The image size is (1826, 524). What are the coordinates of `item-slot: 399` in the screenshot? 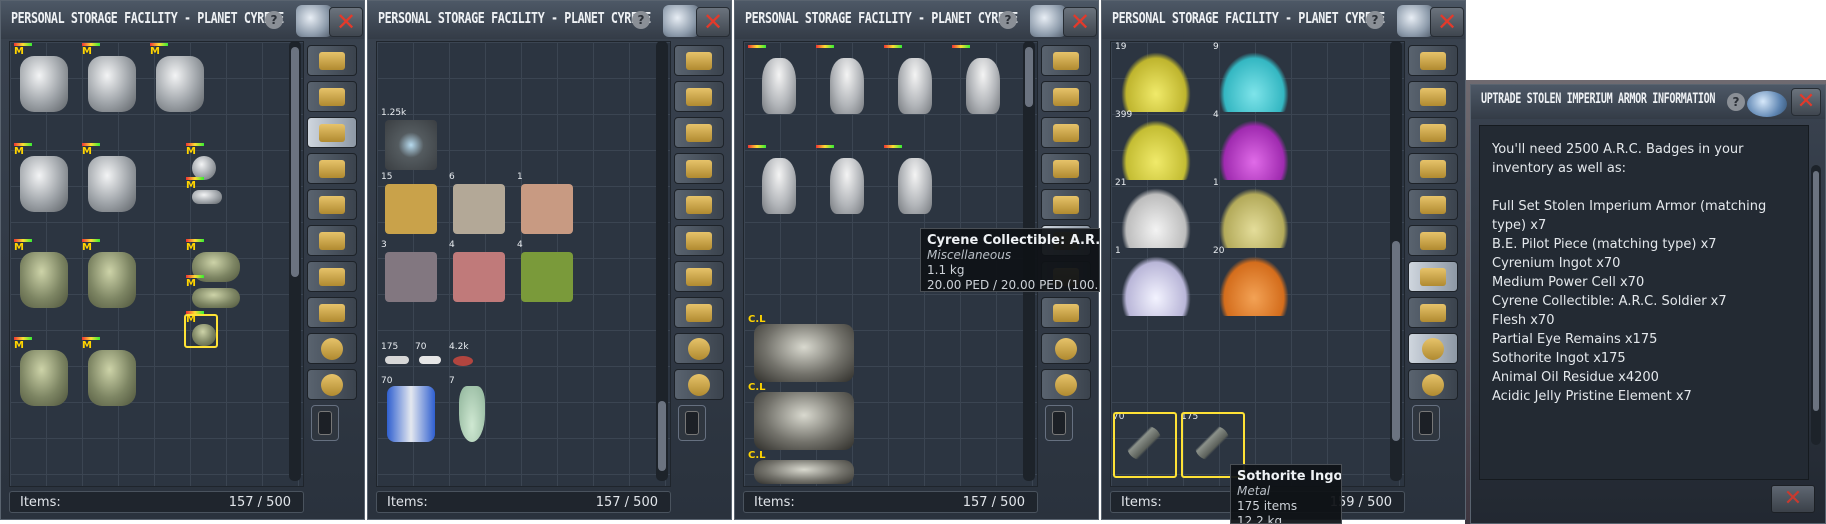 It's located at (1155, 145).